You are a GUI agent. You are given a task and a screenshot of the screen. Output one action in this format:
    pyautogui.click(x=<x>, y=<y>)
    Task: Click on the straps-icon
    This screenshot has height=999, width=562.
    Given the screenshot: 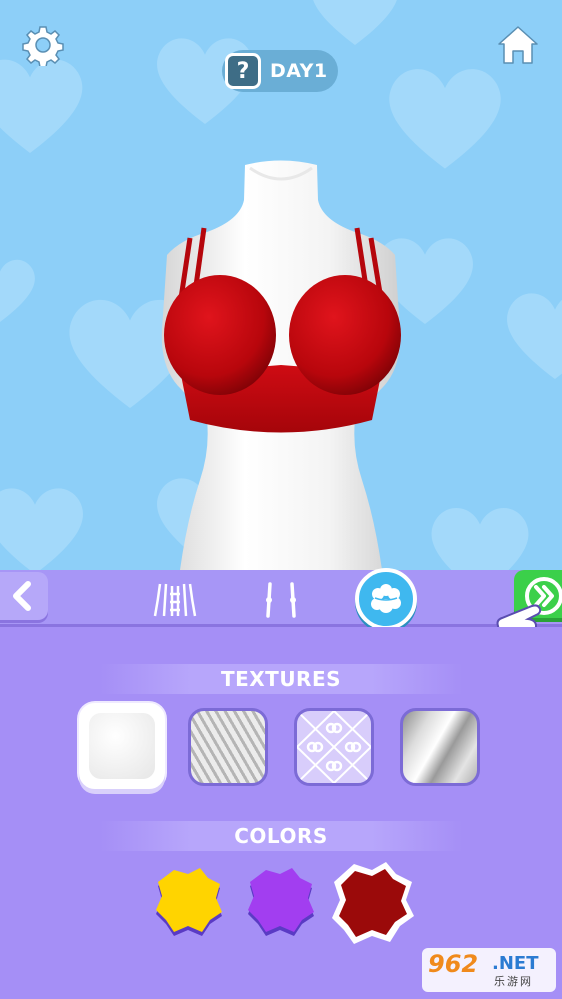 What is the action you would take?
    pyautogui.click(x=281, y=600)
    